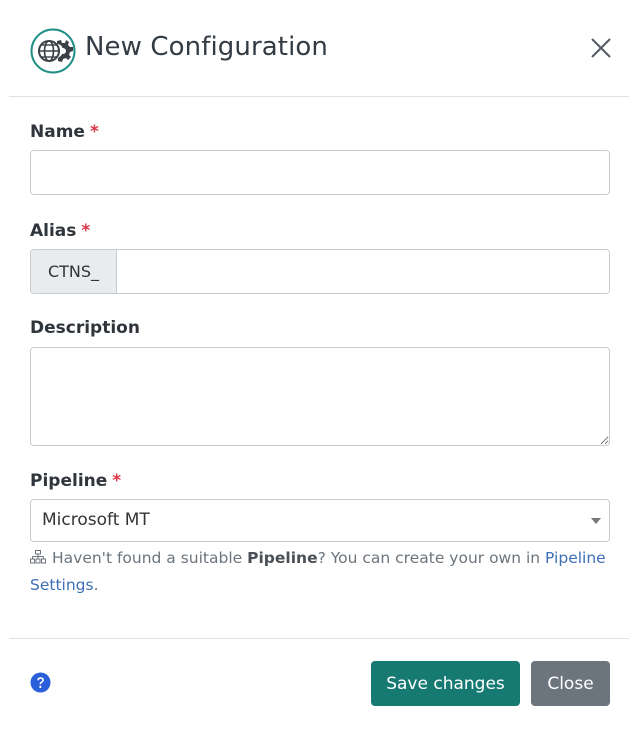  I want to click on caret-down-icon, so click(596, 521).